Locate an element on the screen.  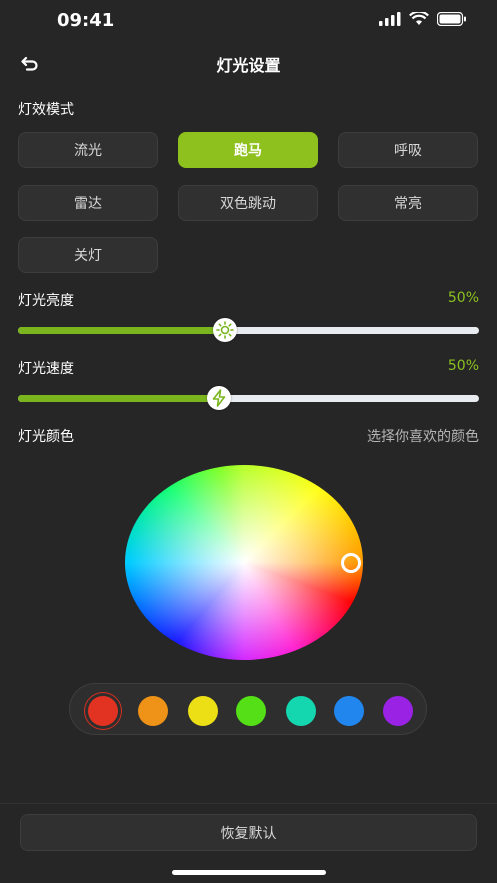
swatch-blue is located at coordinates (349, 711).